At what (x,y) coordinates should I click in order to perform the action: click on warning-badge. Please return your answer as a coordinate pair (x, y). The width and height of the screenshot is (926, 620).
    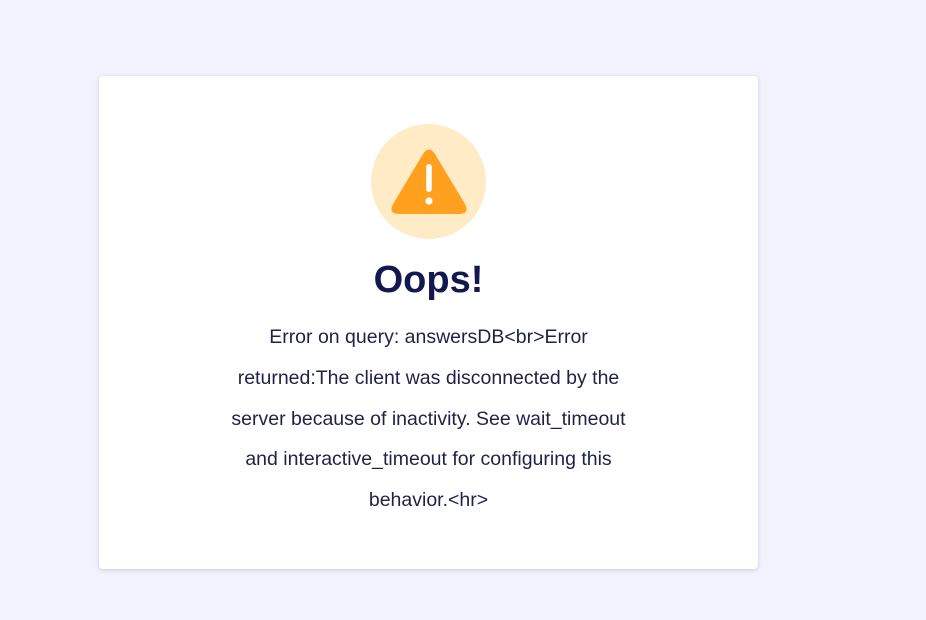
    Looking at the image, I should click on (428, 181).